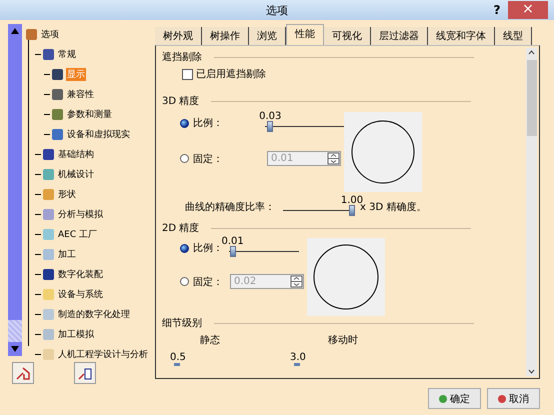  Describe the element at coordinates (513, 398) in the screenshot. I see `dialog-button: 取消` at that location.